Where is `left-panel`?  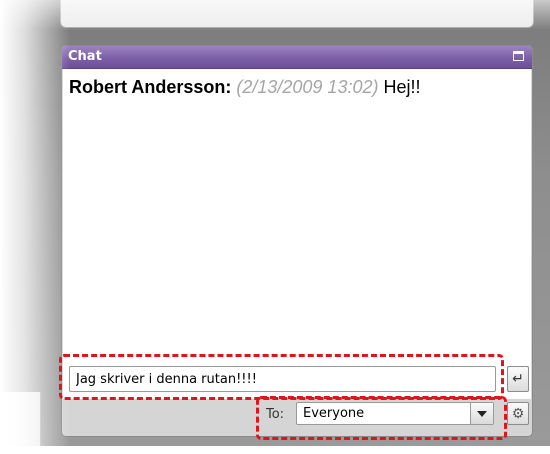 left-panel is located at coordinates (20, 419).